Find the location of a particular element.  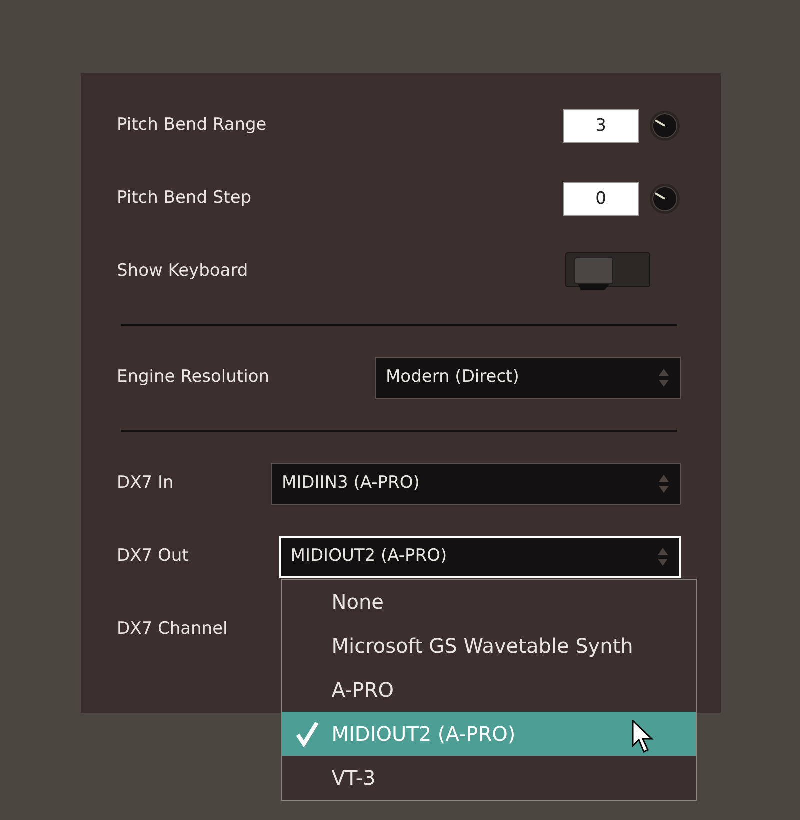

dropdown-select: MIDIIN3 (A-PRO) is located at coordinates (476, 483).